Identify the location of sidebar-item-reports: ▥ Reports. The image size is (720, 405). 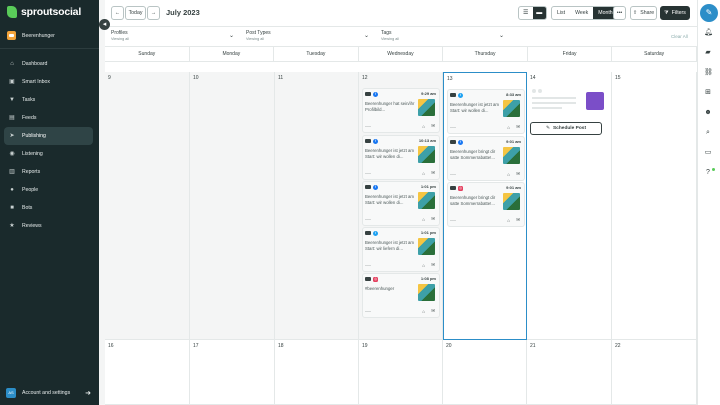
(48, 172).